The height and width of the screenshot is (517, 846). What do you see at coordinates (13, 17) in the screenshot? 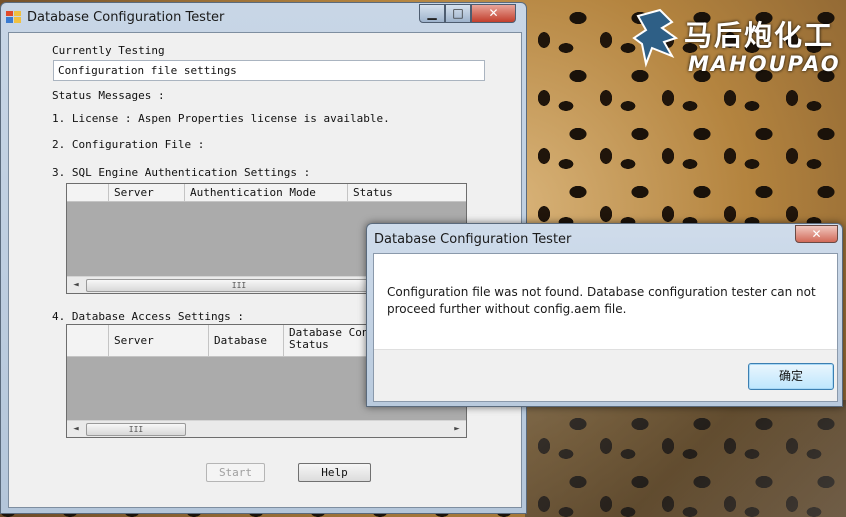
I see `app-icon` at bounding box center [13, 17].